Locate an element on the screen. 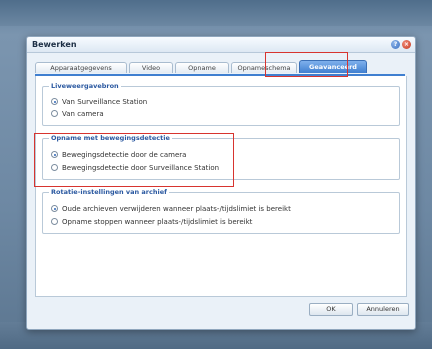 Image resolution: width=432 pixels, height=349 pixels. motion-recording-legend: Opname met bewegingsdetectie is located at coordinates (110, 138).